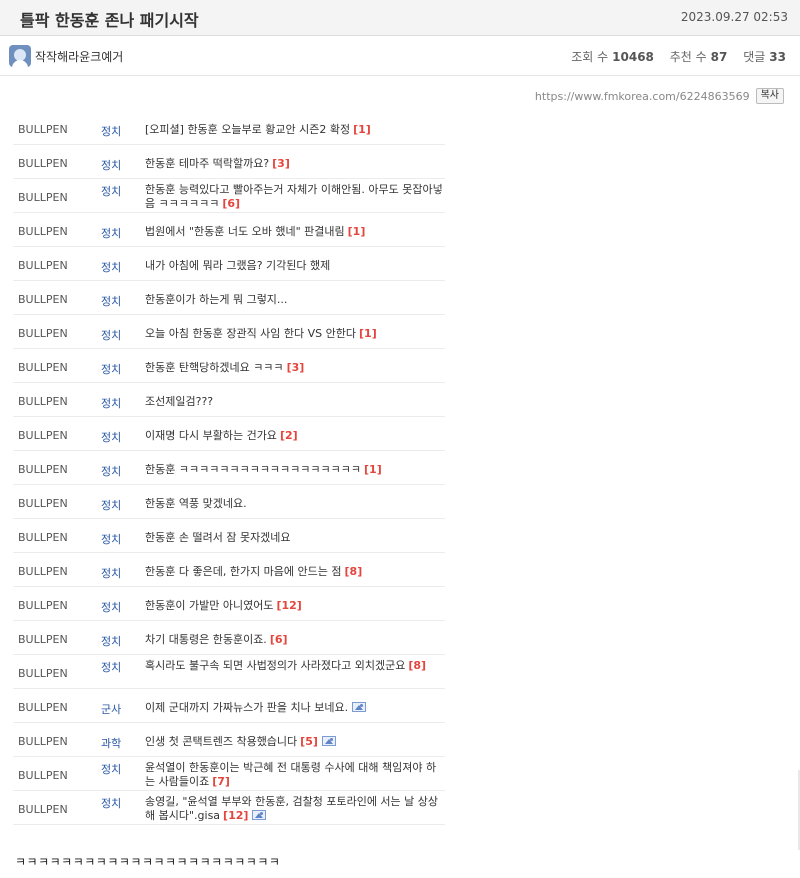  Describe the element at coordinates (245, 231) in the screenshot. I see `post-subject-text: 법원에서 "한동훈 너도 오바 했네" 판결내림` at that location.